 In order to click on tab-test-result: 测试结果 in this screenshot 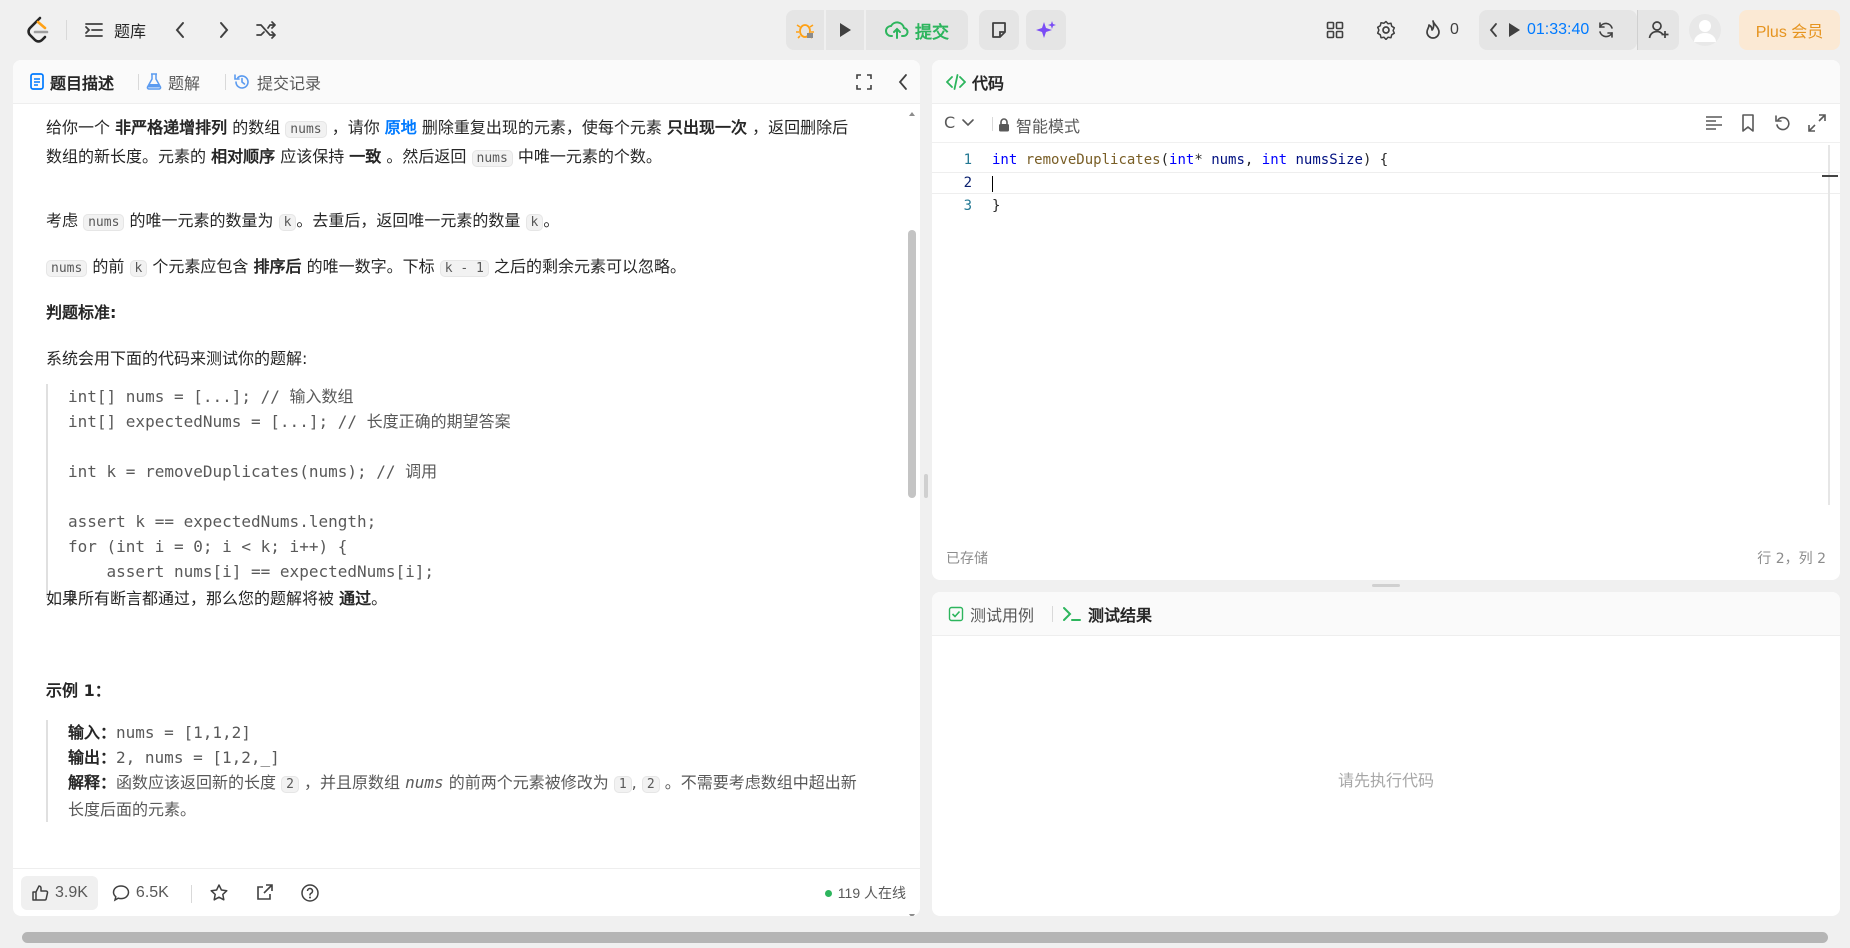, I will do `click(1107, 614)`.